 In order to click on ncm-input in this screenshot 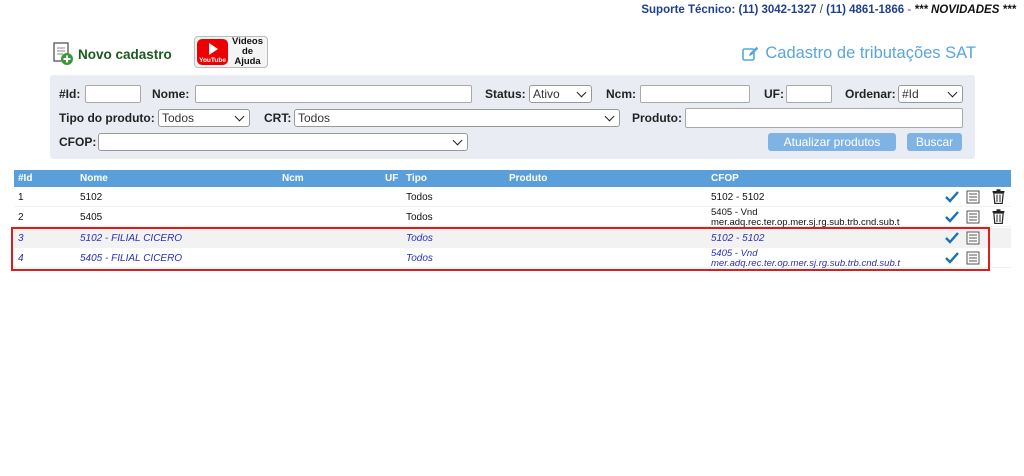, I will do `click(695, 94)`.